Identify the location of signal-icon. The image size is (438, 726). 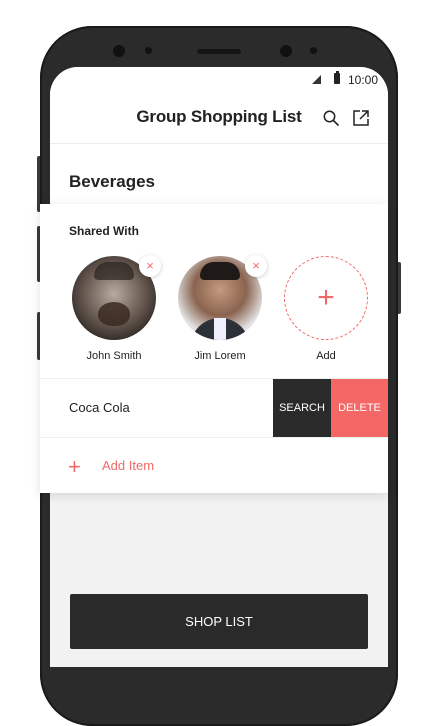
(316, 79).